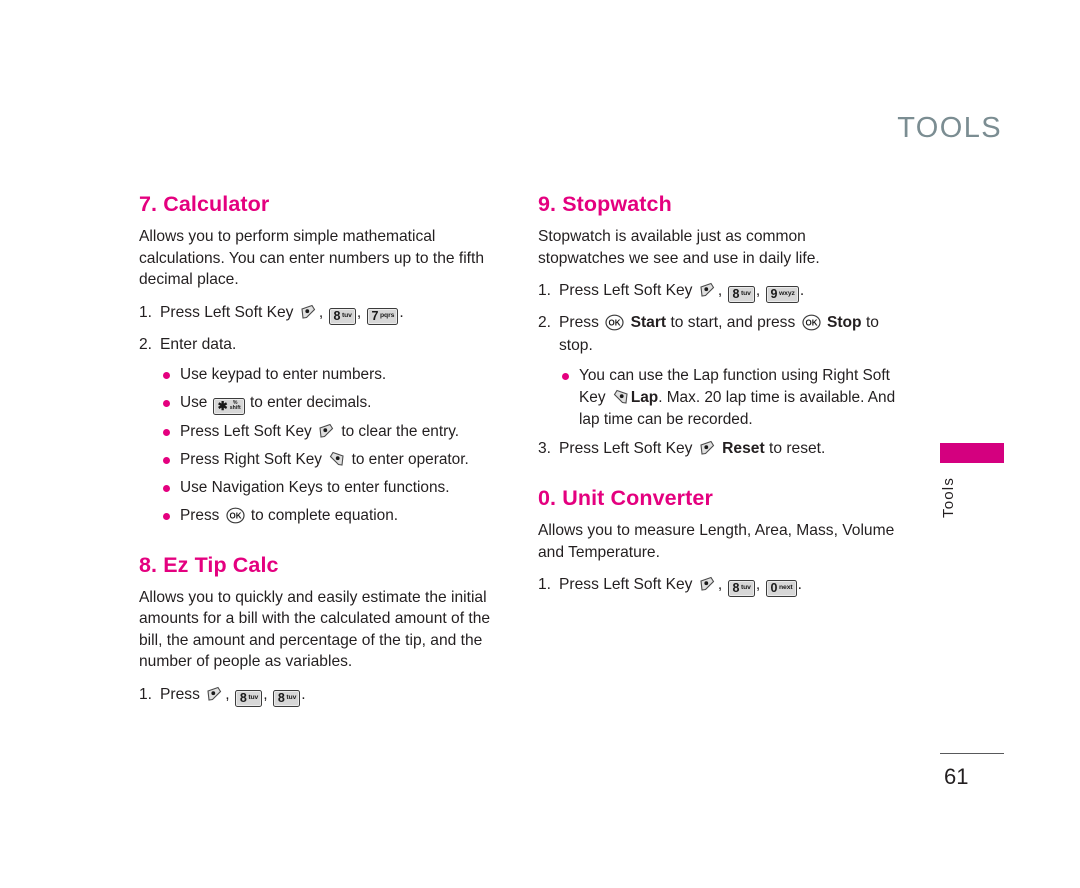 The height and width of the screenshot is (888, 1080). Describe the element at coordinates (315, 487) in the screenshot. I see `bullet-text: Use Navigation Keys to enter functions.` at that location.